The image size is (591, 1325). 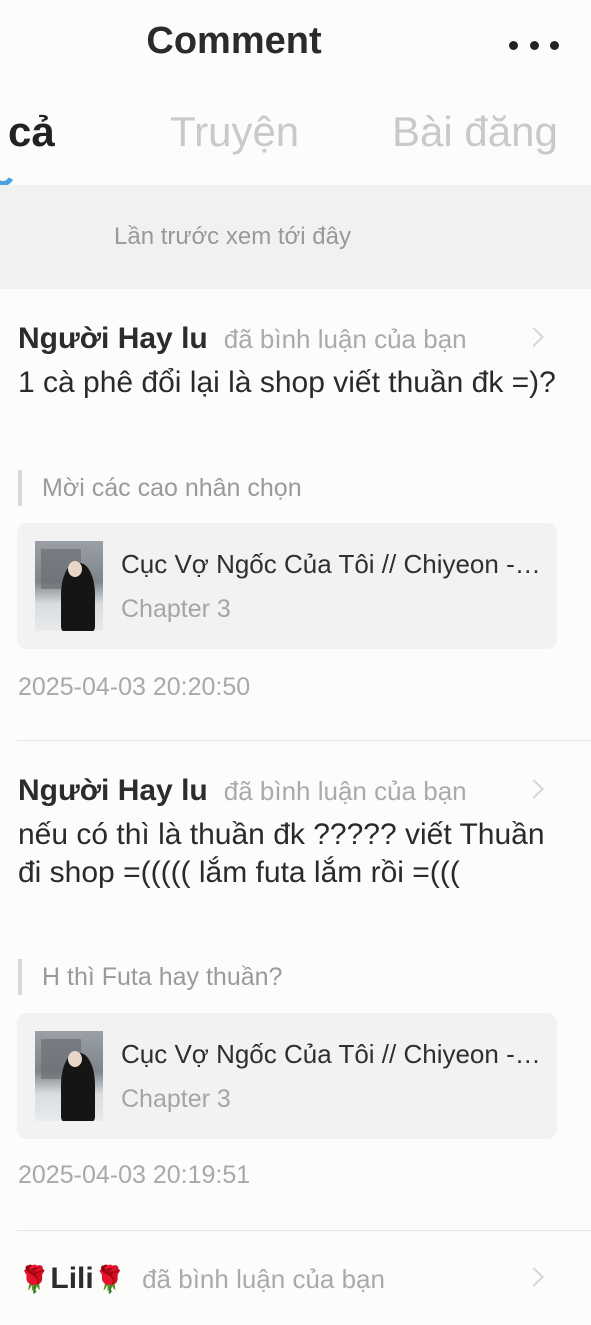 I want to click on comment-username: Lili, so click(x=71, y=1279).